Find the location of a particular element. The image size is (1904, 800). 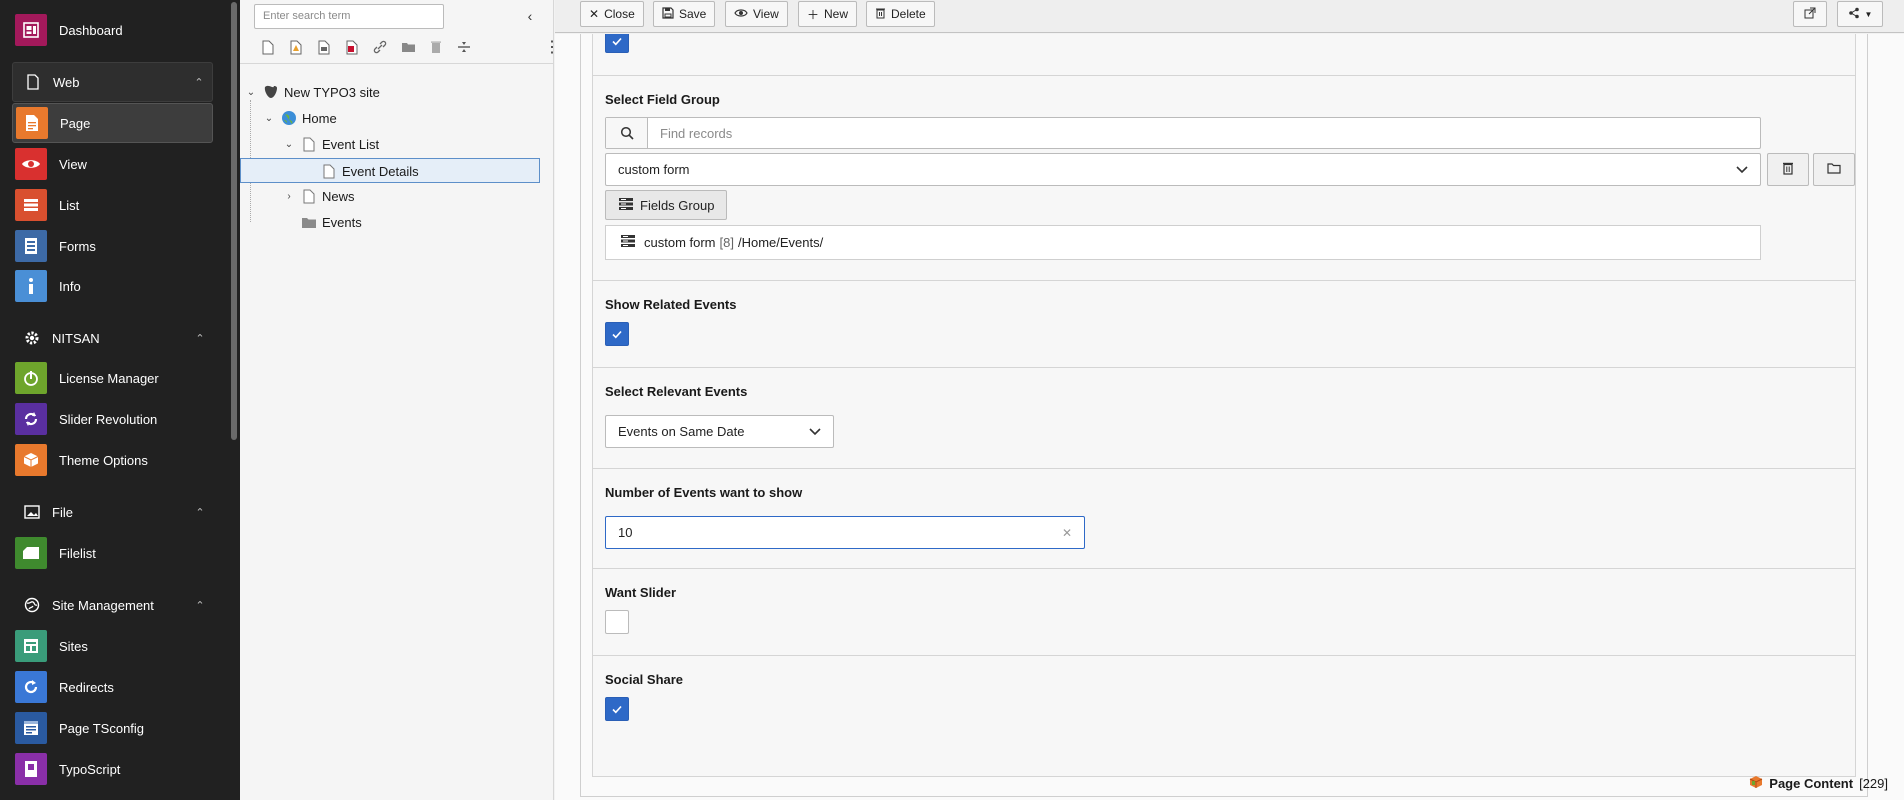

tree-node-news: › News is located at coordinates (318, 196).